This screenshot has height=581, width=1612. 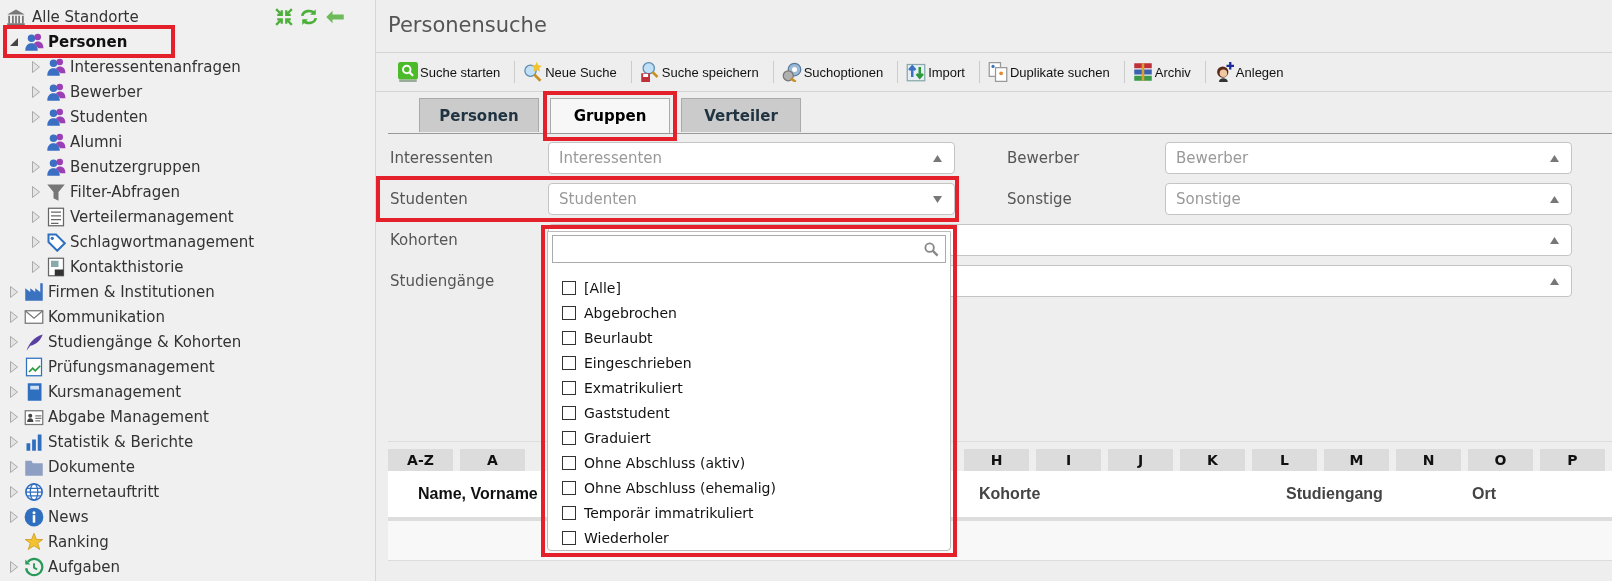 What do you see at coordinates (60, 541) in the screenshot?
I see `tree-item: Ranking` at bounding box center [60, 541].